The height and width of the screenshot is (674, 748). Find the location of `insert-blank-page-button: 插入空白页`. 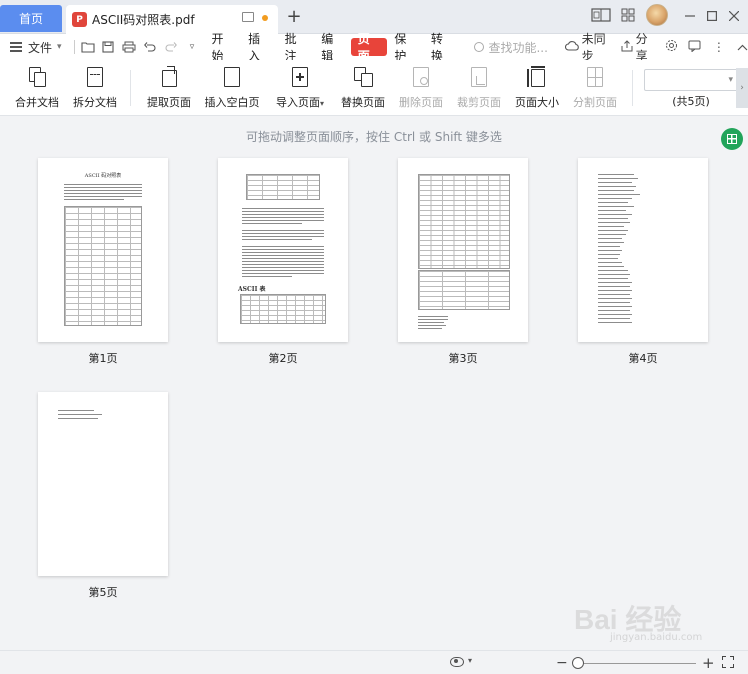

insert-blank-page-button: 插入空白页 is located at coordinates (232, 88).